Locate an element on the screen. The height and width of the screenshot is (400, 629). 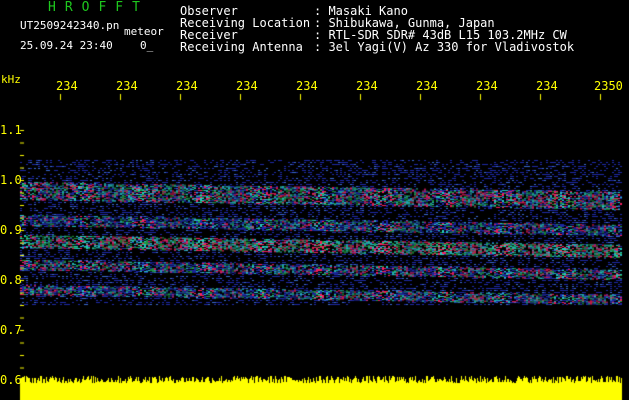
y-tick: 0.7 is located at coordinates (11, 330).